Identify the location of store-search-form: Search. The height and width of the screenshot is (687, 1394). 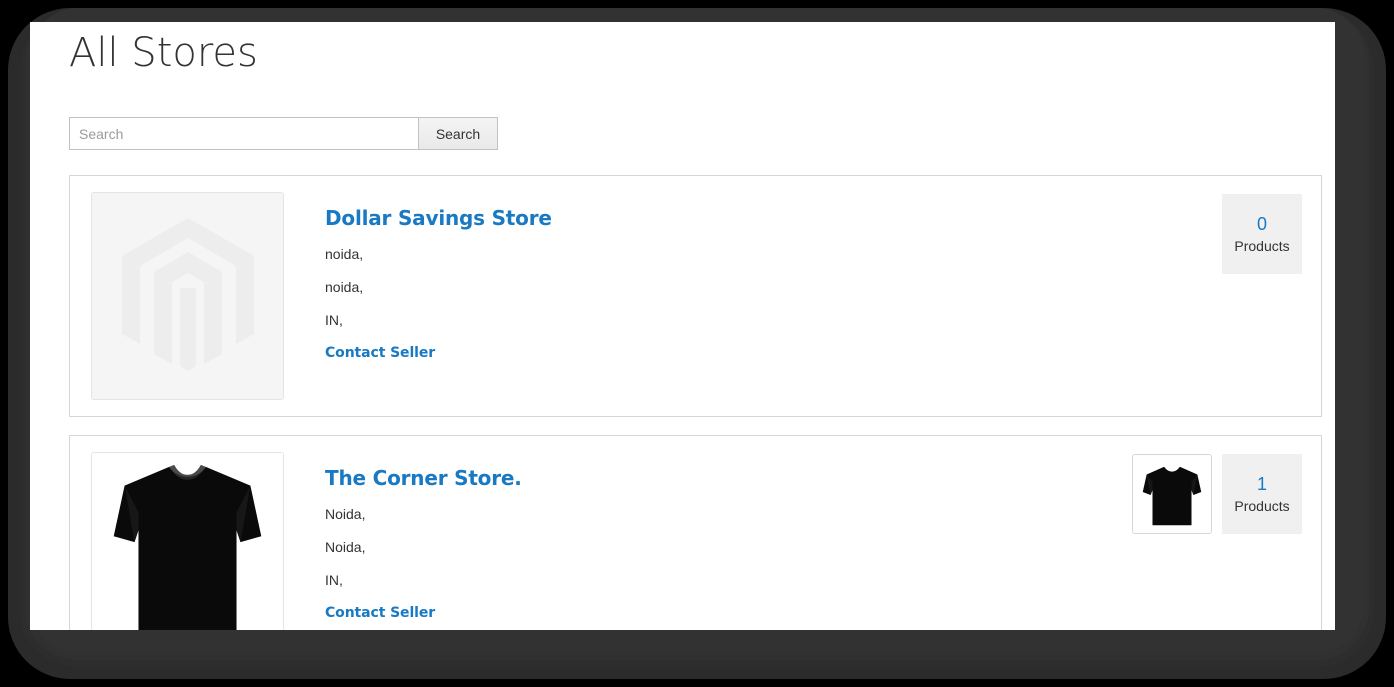
(283, 133).